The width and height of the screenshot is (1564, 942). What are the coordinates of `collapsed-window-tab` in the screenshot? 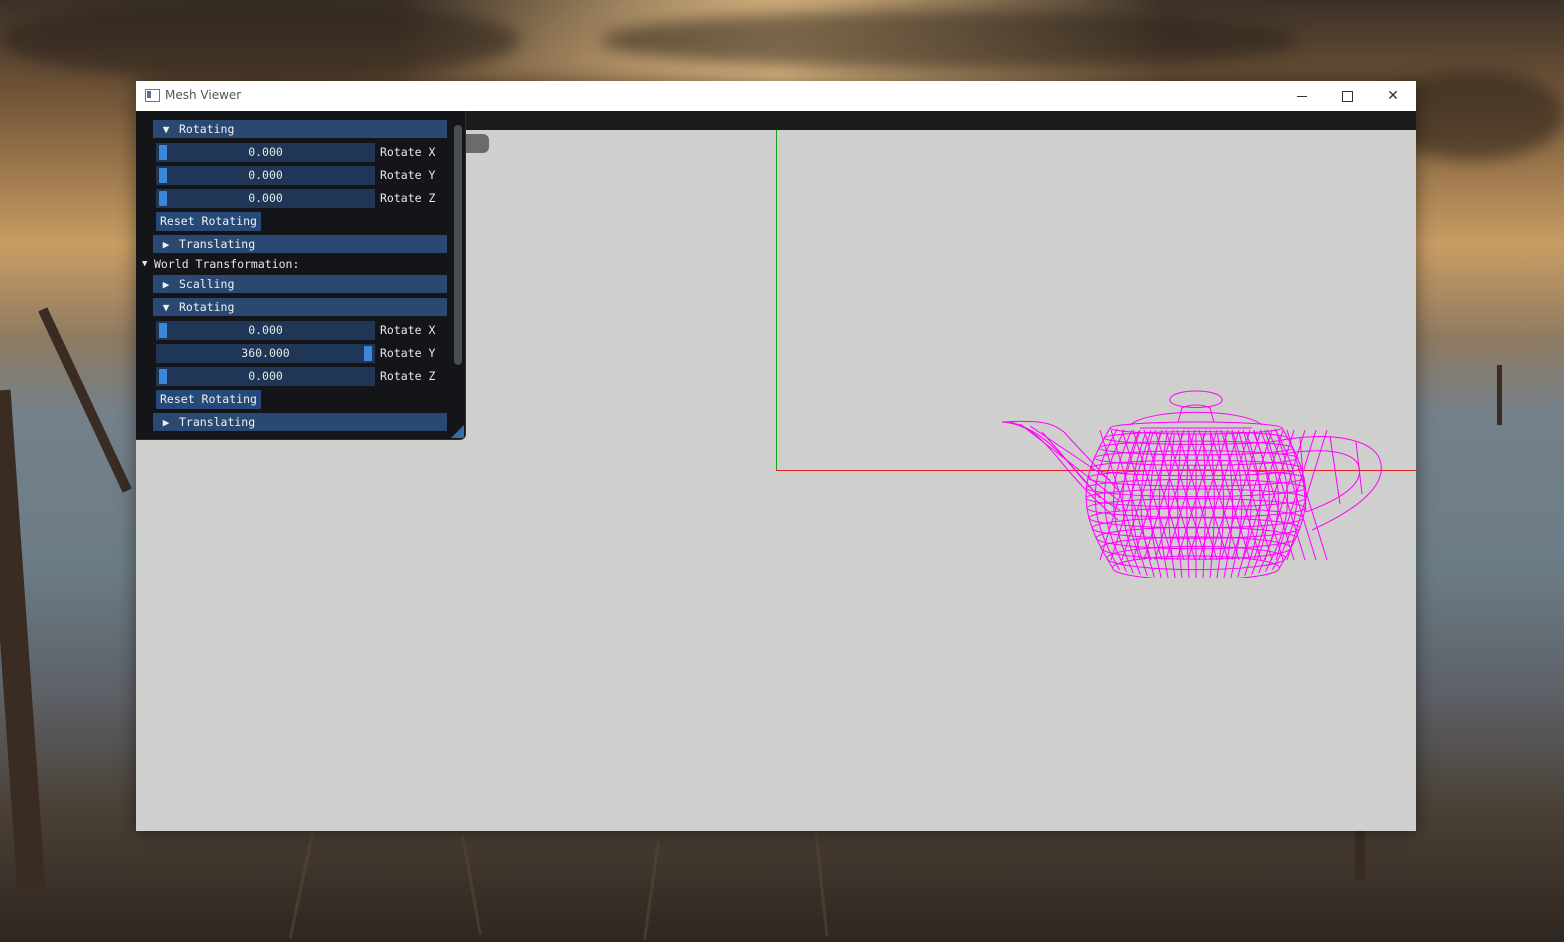 It's located at (477, 143).